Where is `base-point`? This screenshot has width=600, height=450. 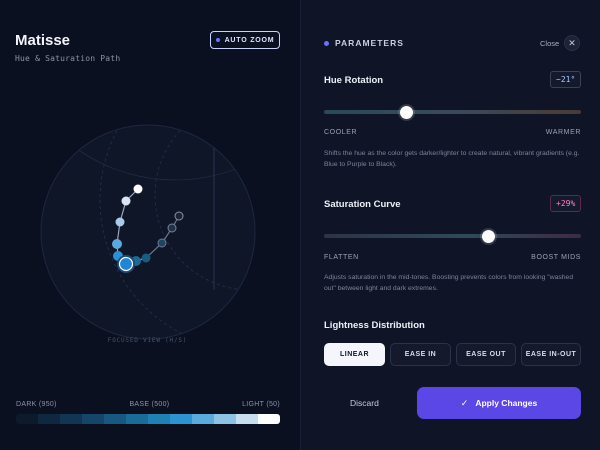
base-point is located at coordinates (126, 264).